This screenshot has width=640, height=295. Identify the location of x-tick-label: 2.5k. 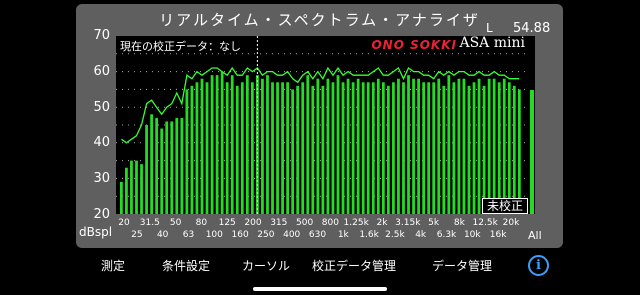
(395, 235).